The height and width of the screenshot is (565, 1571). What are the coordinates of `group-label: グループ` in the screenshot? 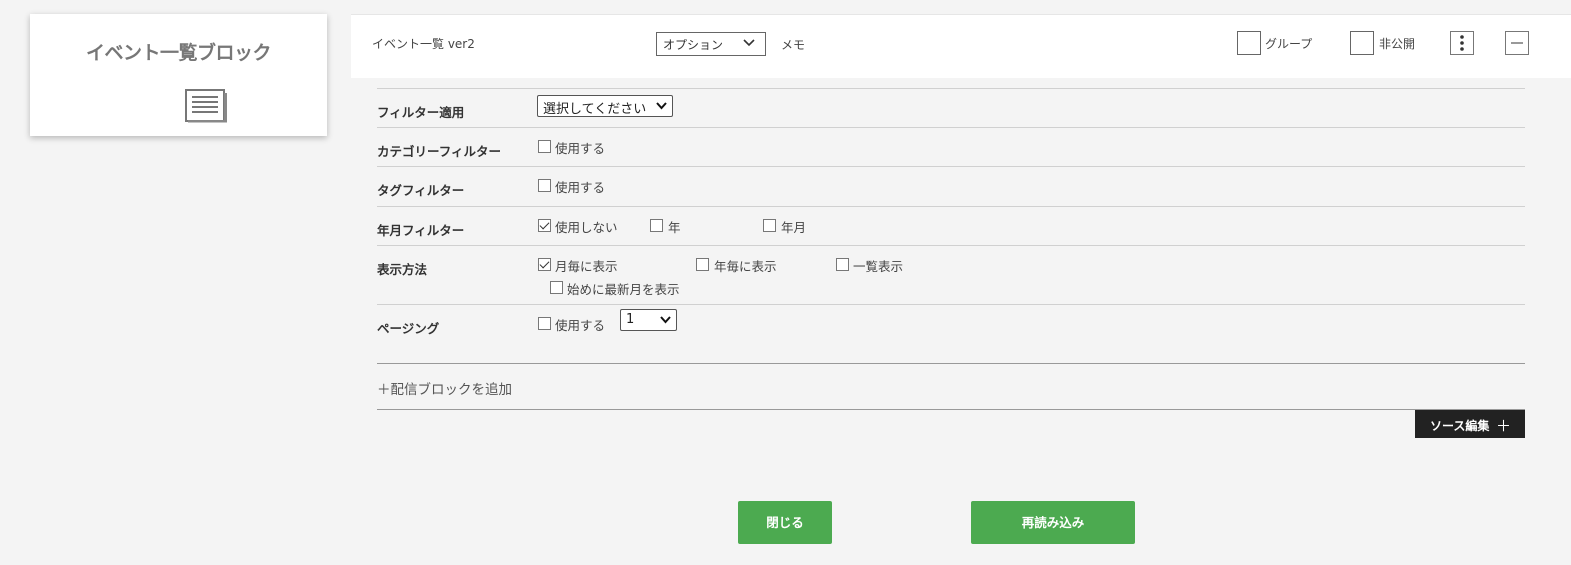 It's located at (1289, 44).